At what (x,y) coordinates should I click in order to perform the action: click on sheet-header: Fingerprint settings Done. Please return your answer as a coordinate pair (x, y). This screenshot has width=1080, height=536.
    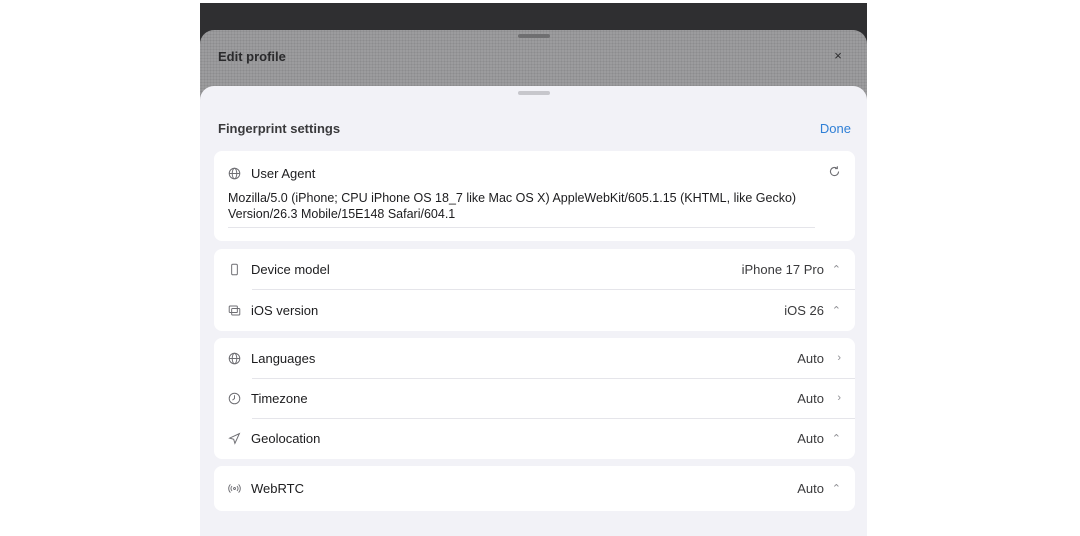
    Looking at the image, I should click on (534, 128).